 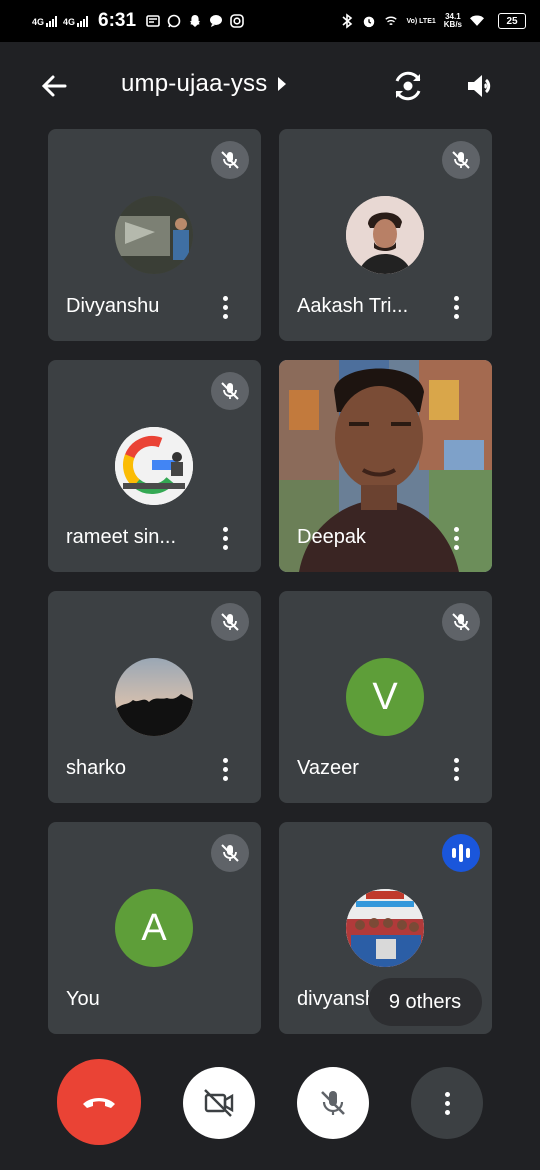 I want to click on speaking-indicator-icon, so click(x=461, y=853).